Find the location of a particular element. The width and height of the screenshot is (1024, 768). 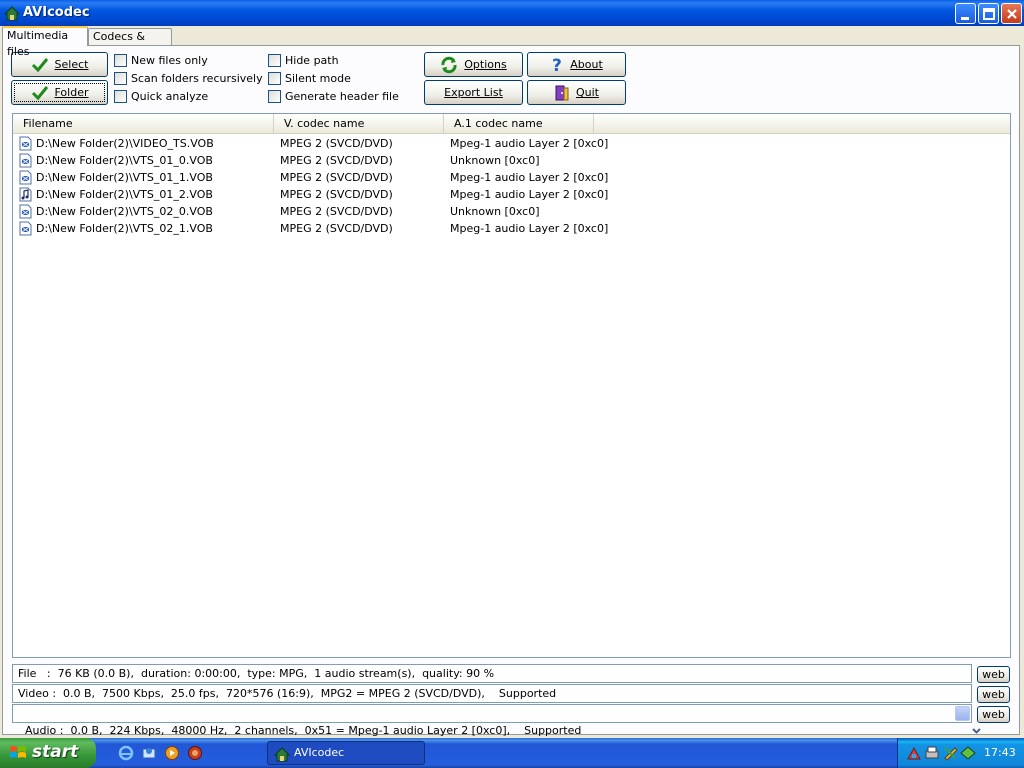

video-web-button: web is located at coordinates (993, 694).